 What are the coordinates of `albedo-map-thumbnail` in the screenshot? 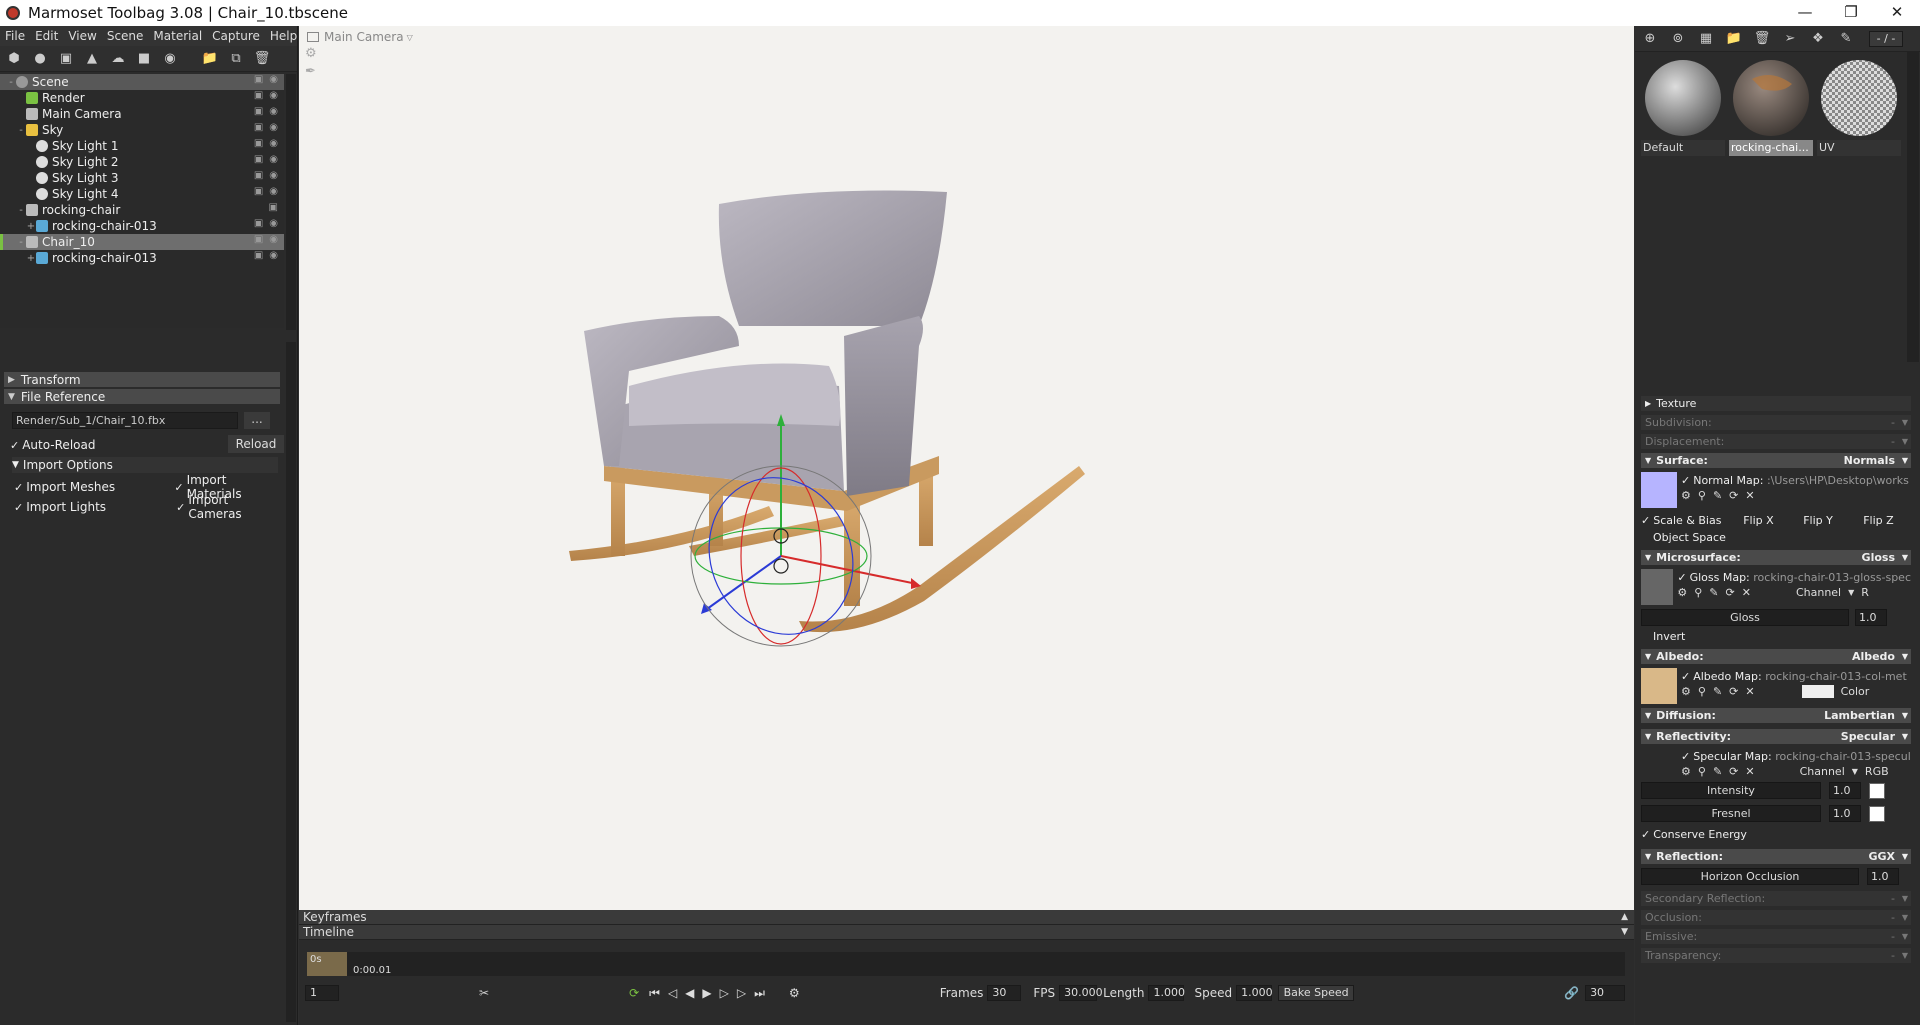 It's located at (1659, 686).